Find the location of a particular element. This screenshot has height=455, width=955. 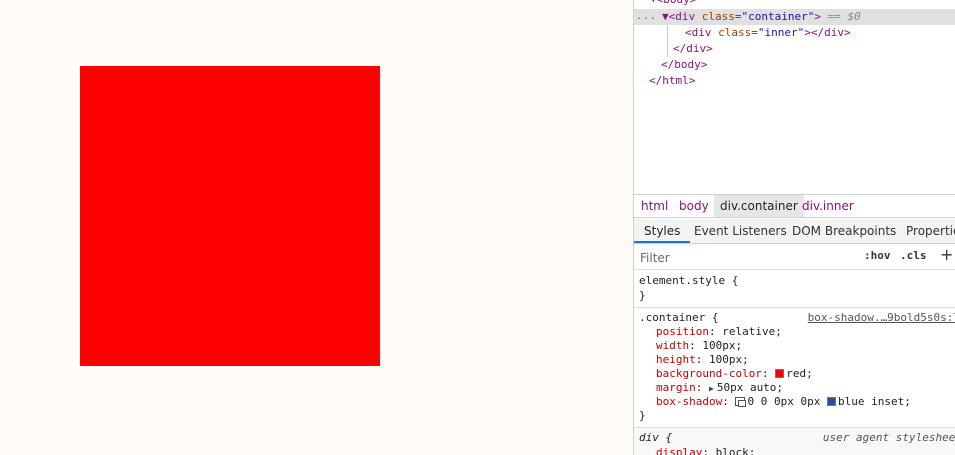

dom-indent-guide is located at coordinates (667, 41).